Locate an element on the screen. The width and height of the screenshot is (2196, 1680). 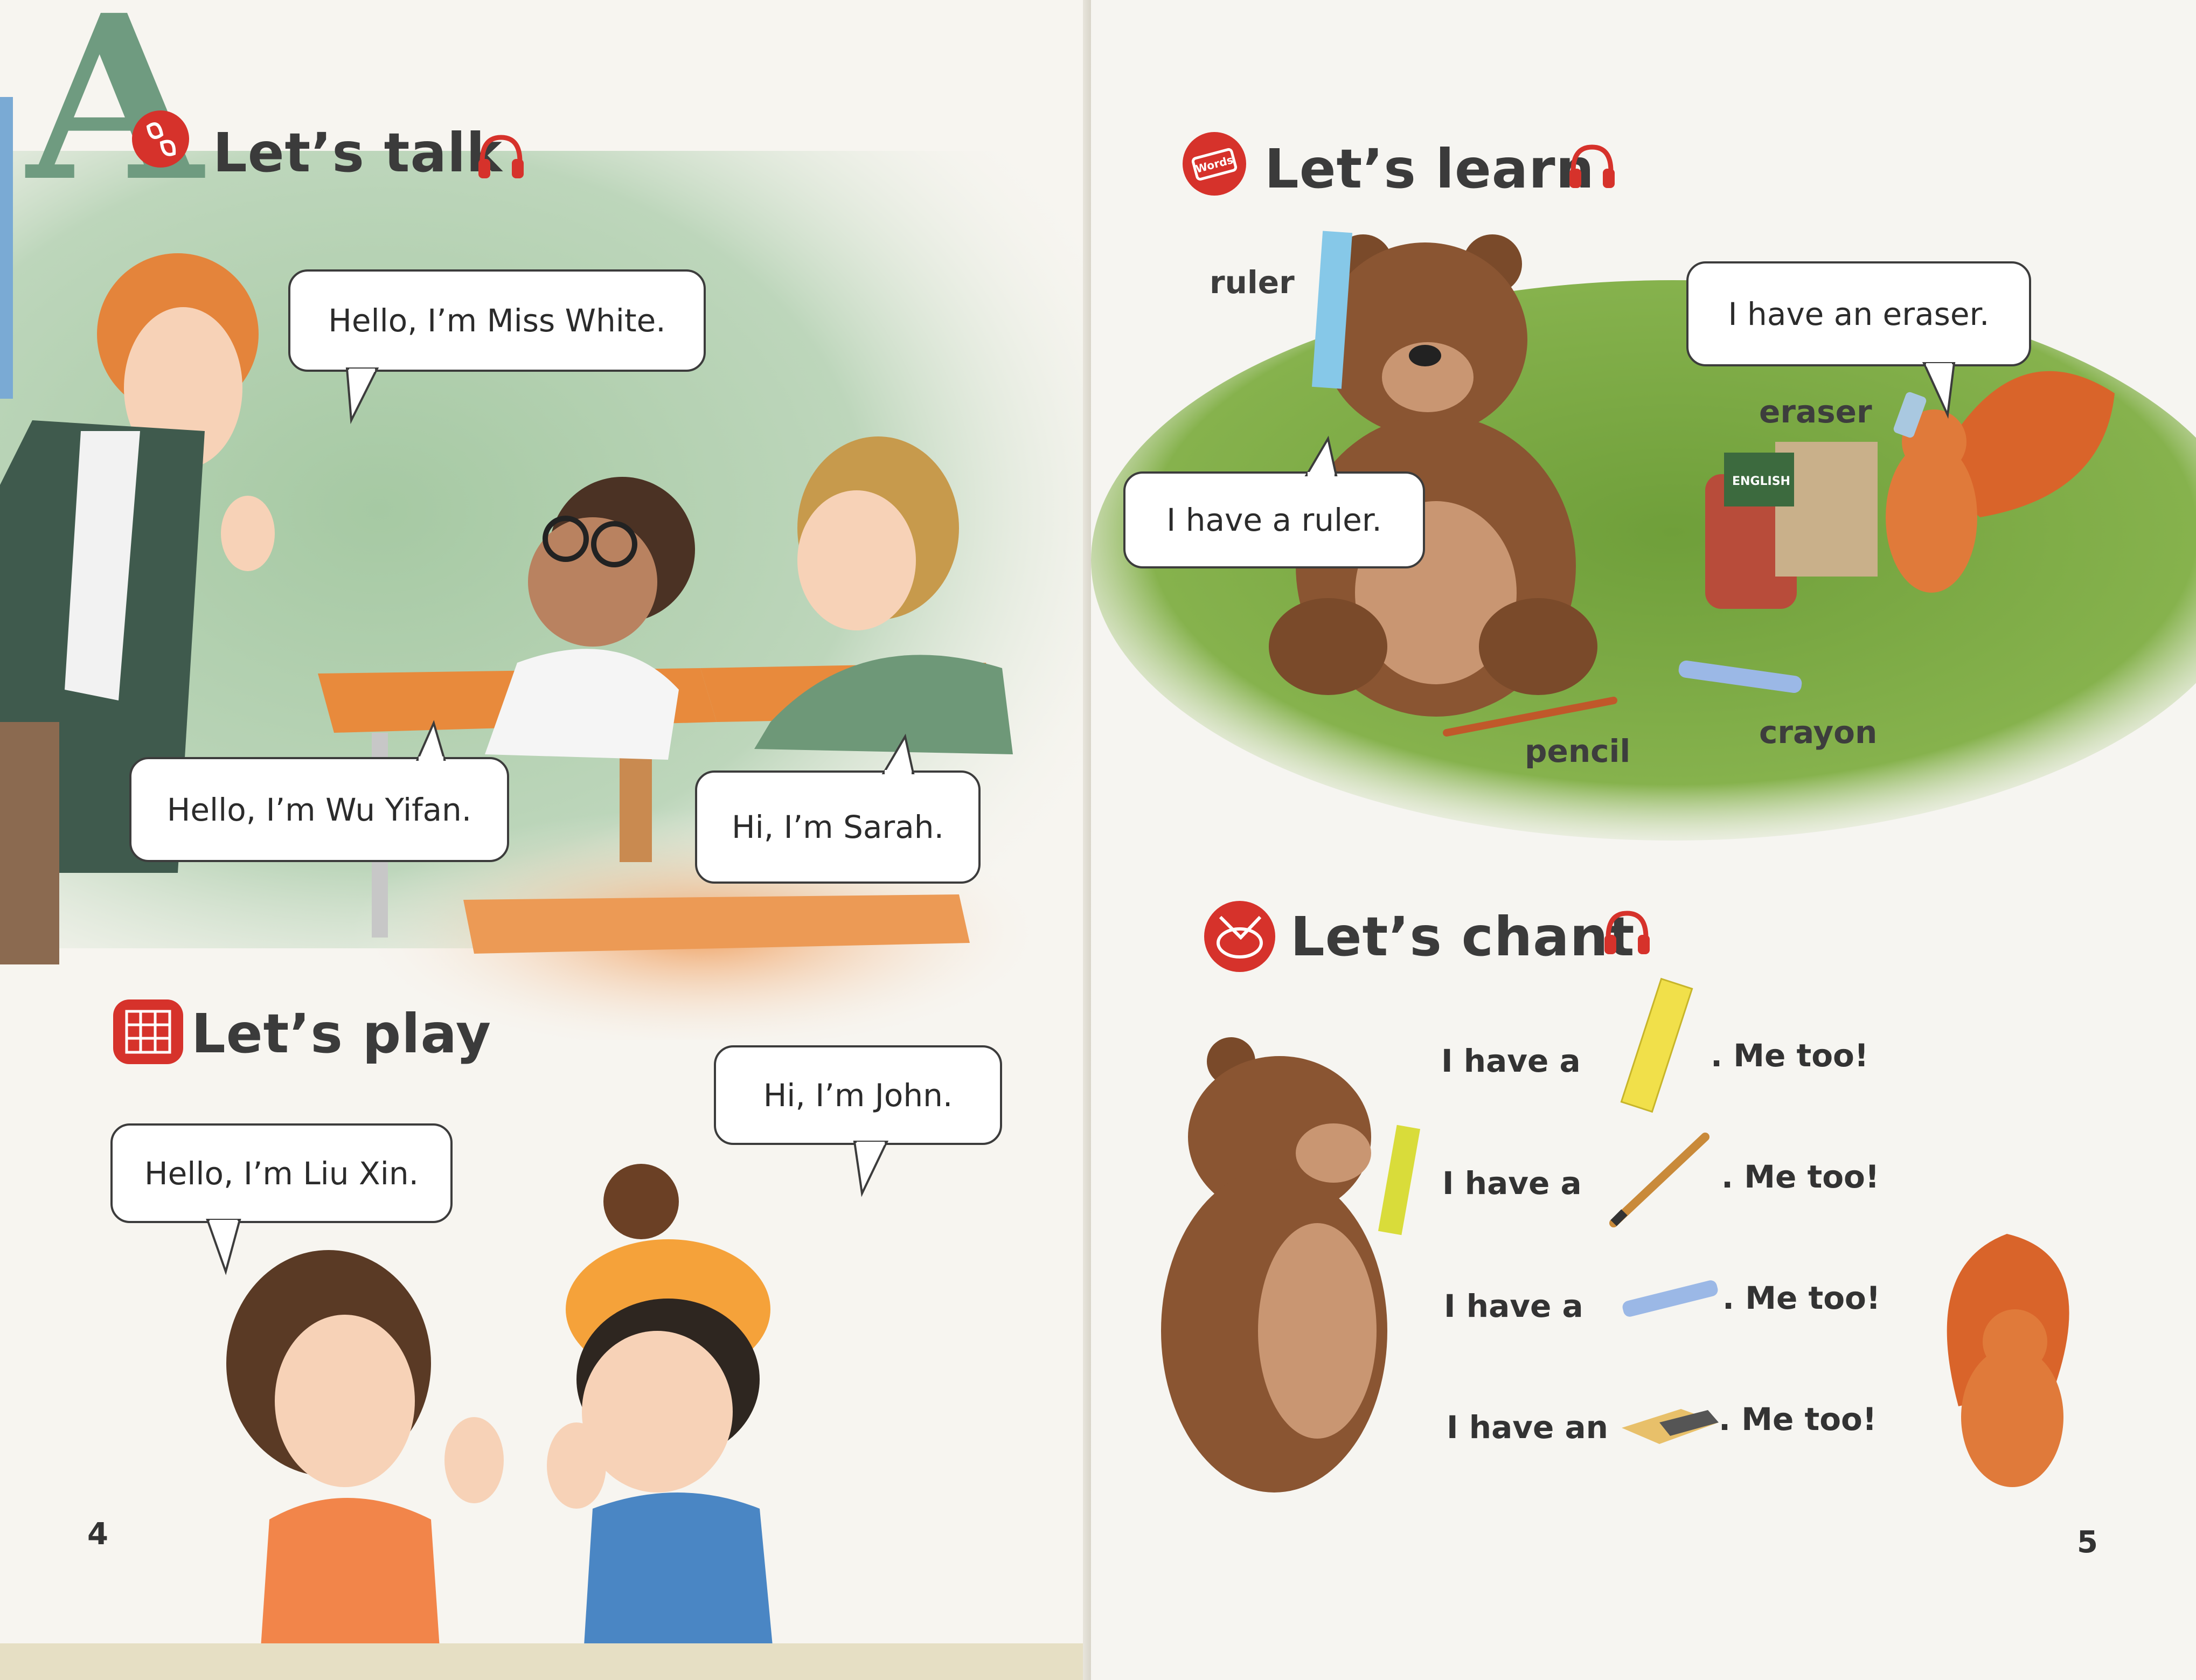
word-crayon: crayon is located at coordinates (1818, 732).